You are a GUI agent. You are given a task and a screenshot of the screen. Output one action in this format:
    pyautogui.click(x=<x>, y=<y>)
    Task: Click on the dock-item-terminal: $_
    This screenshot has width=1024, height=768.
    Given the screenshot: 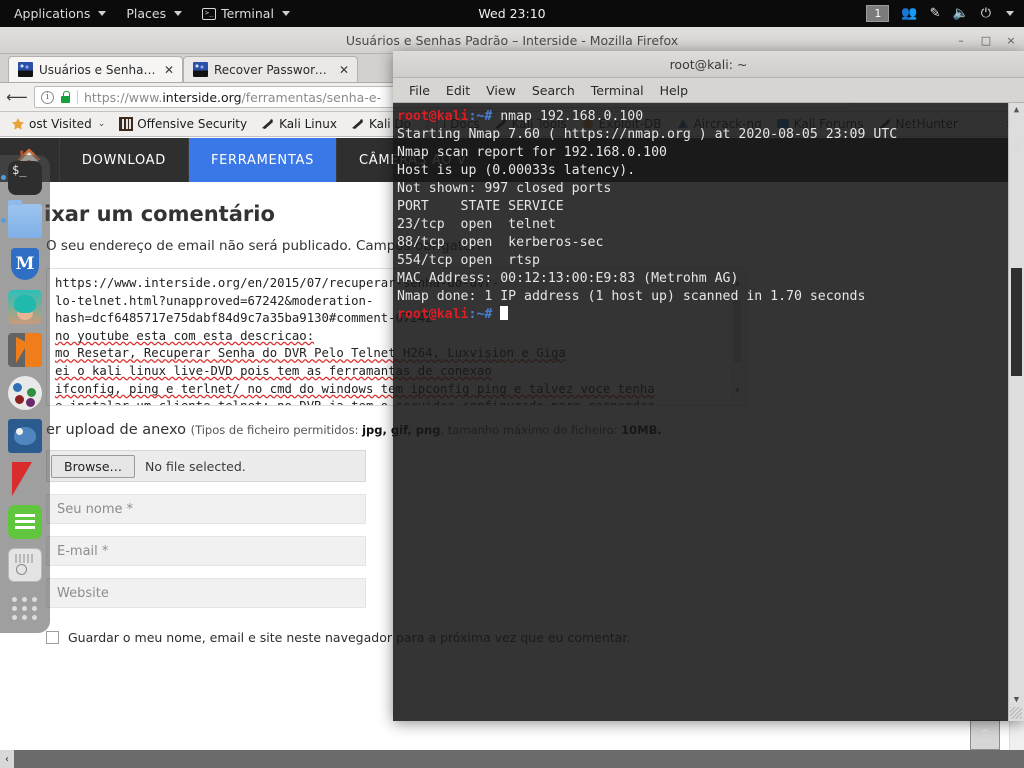 What is the action you would take?
    pyautogui.click(x=21, y=178)
    